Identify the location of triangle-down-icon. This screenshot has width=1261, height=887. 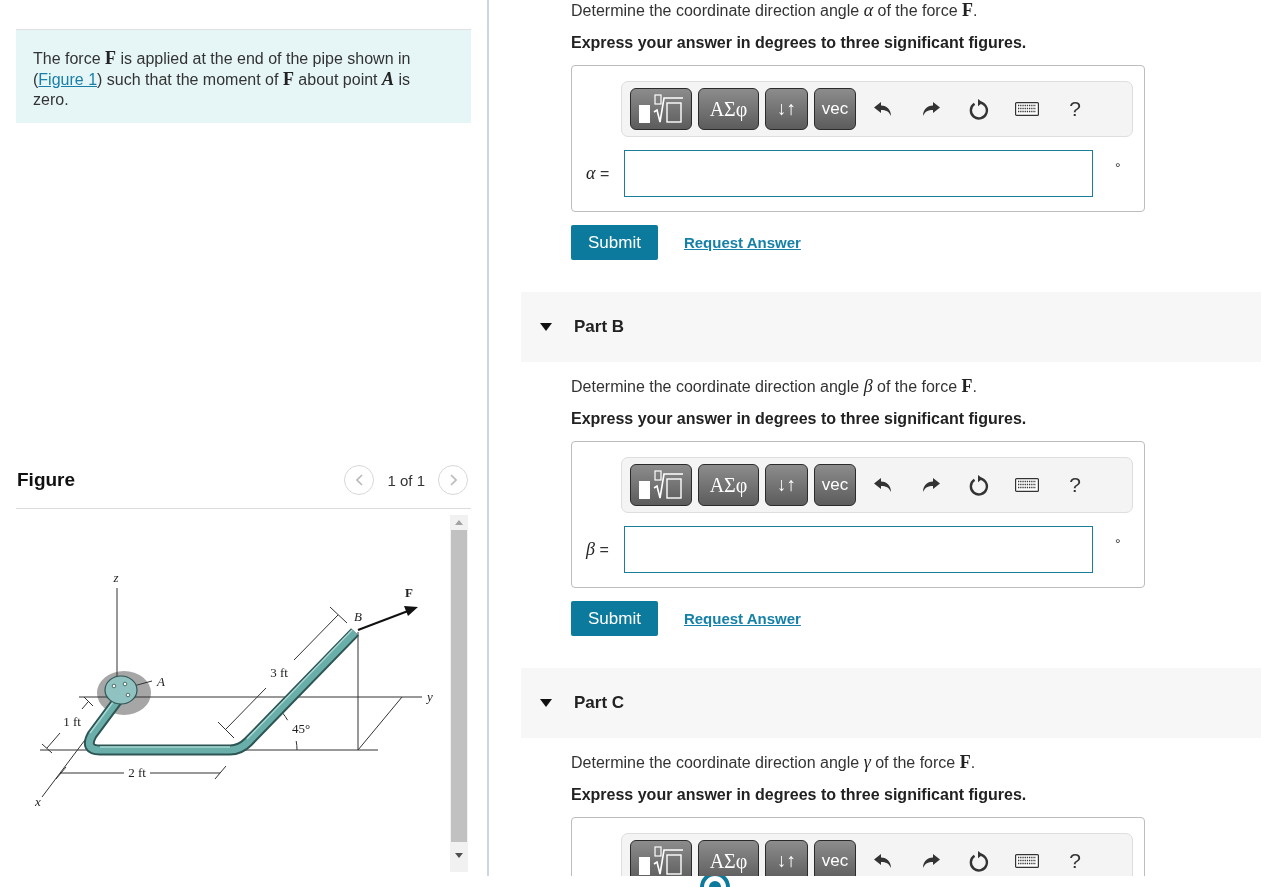
(459, 855).